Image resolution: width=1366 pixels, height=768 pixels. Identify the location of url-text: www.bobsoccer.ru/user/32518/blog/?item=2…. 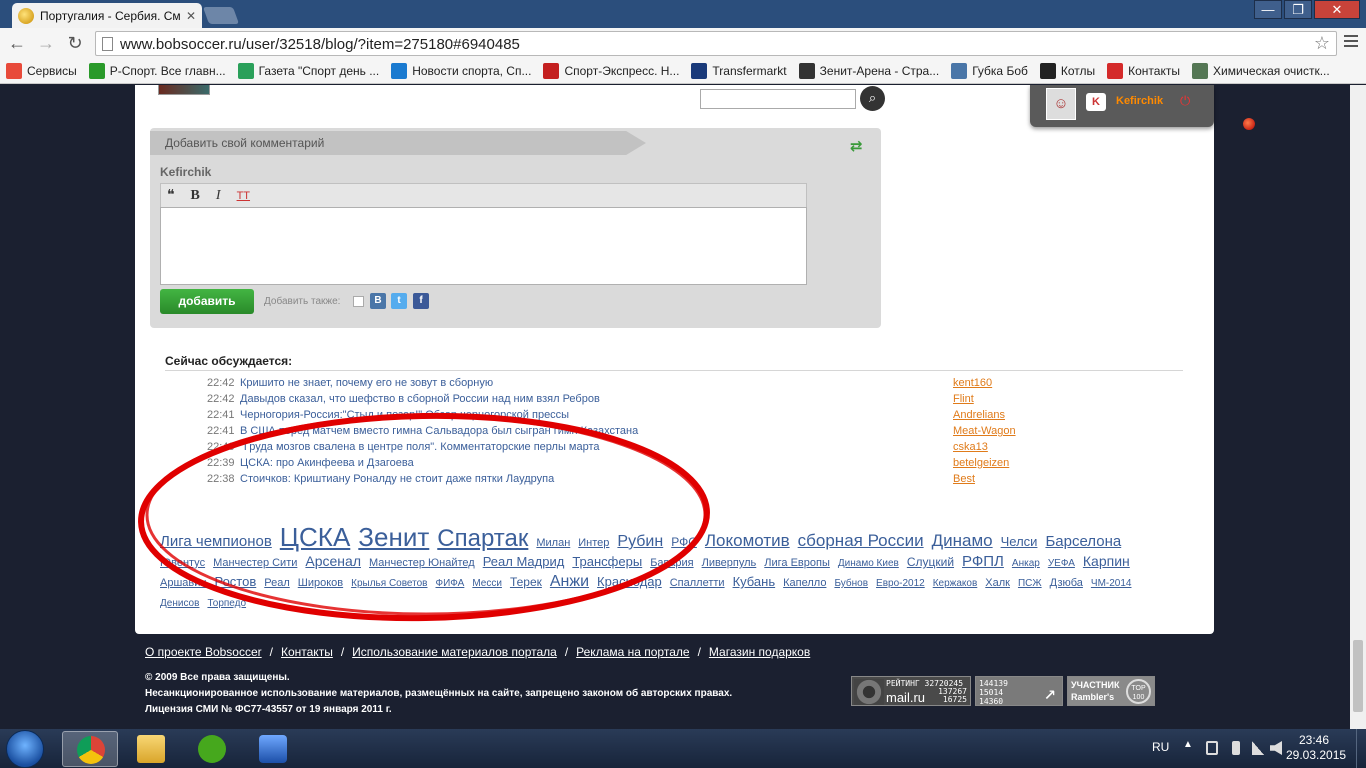
(320, 44).